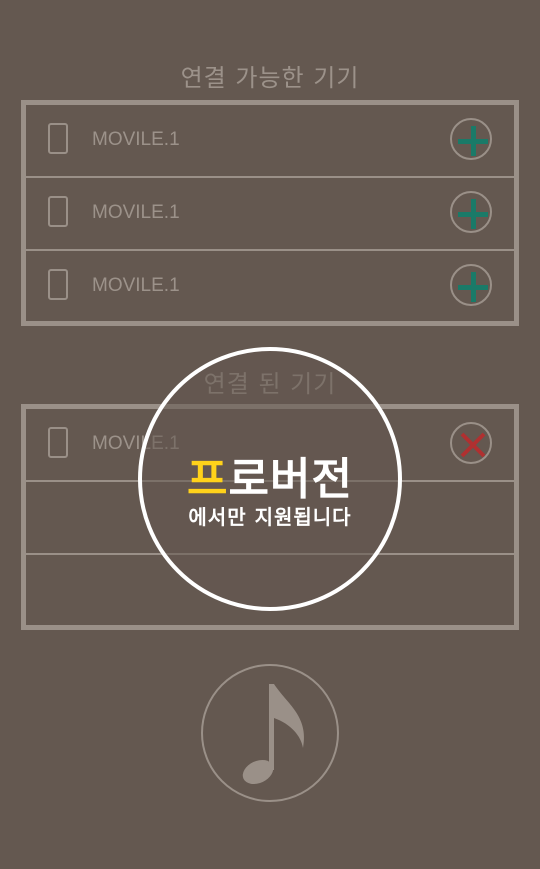 The height and width of the screenshot is (869, 540). I want to click on pro-title-highlight: 프, so click(208, 479).